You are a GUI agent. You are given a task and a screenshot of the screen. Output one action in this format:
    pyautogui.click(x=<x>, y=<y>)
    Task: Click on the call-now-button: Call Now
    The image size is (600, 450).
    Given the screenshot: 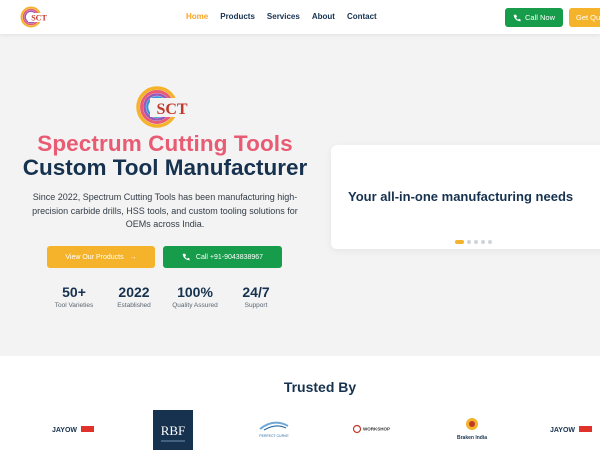 What is the action you would take?
    pyautogui.click(x=534, y=17)
    